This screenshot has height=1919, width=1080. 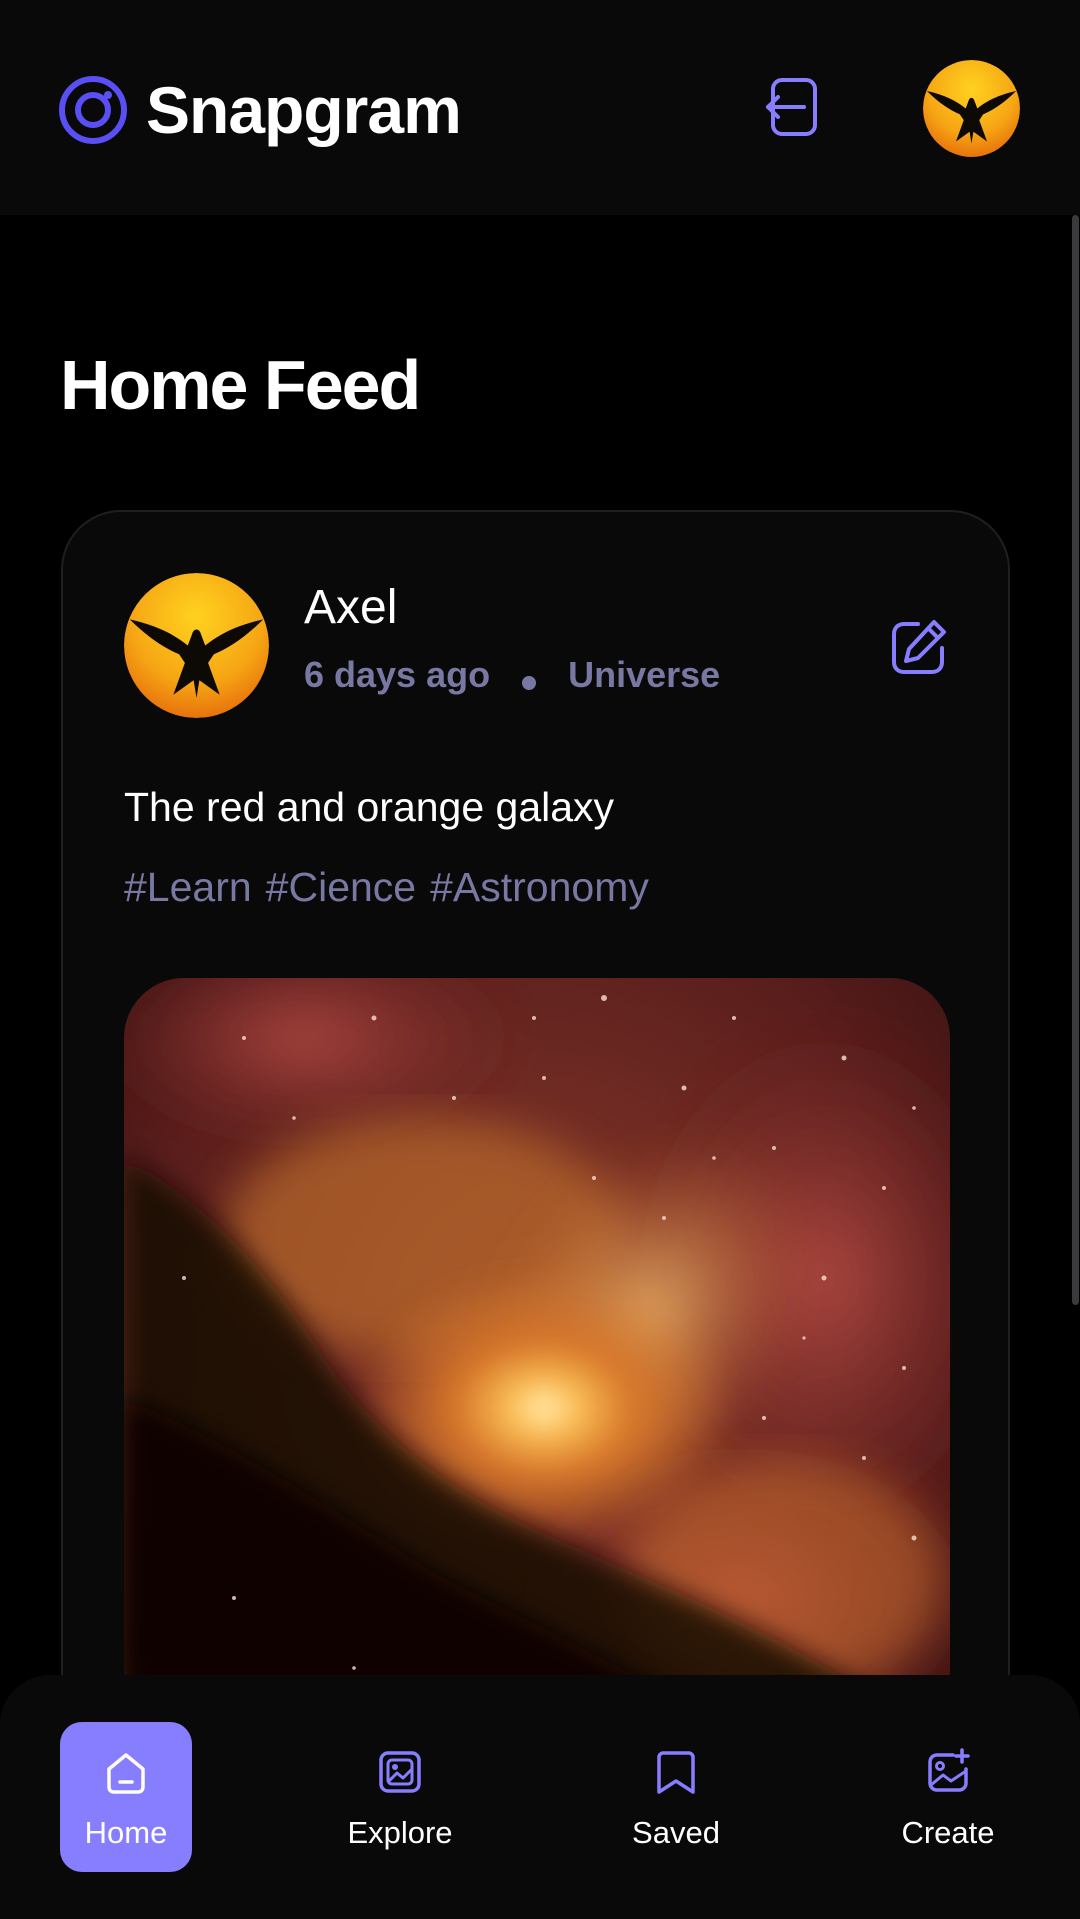 What do you see at coordinates (949, 1770) in the screenshot?
I see `create-post-icon` at bounding box center [949, 1770].